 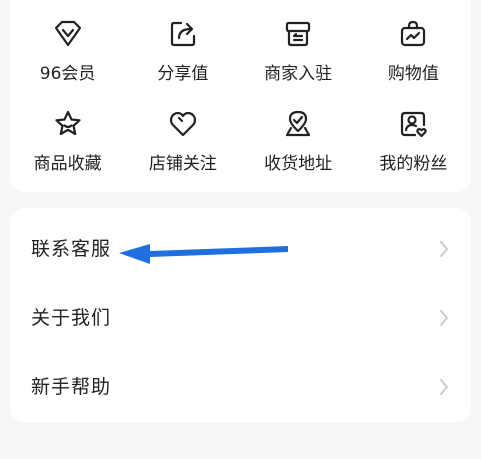 What do you see at coordinates (298, 123) in the screenshot?
I see `location-icon` at bounding box center [298, 123].